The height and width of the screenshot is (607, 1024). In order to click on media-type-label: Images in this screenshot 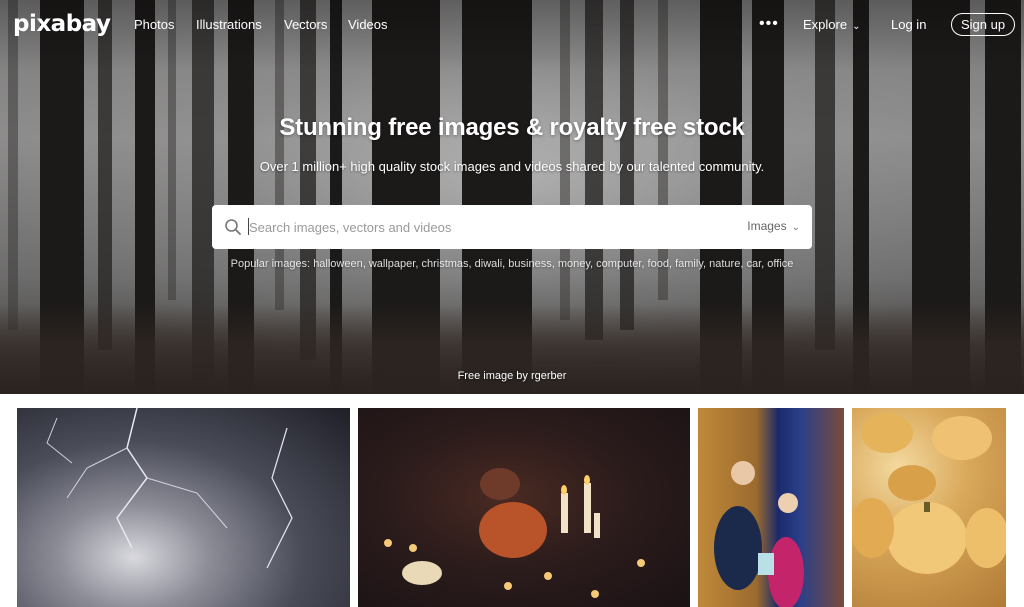, I will do `click(767, 226)`.